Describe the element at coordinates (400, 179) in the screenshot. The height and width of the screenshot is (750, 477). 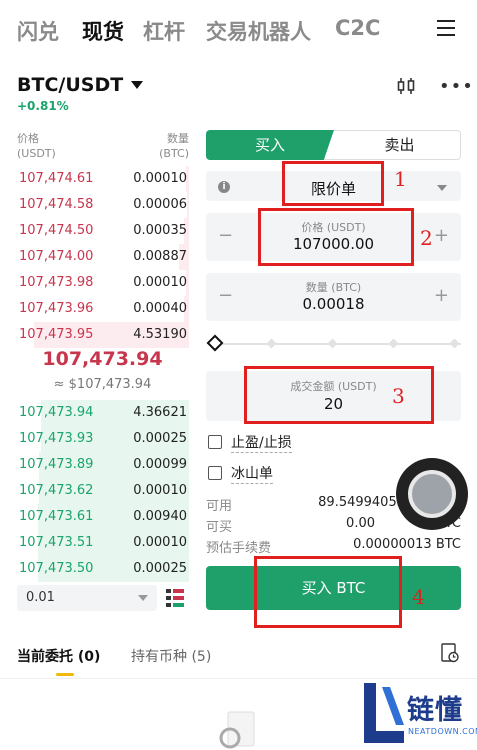
I see `annotation-number-1: 1` at that location.